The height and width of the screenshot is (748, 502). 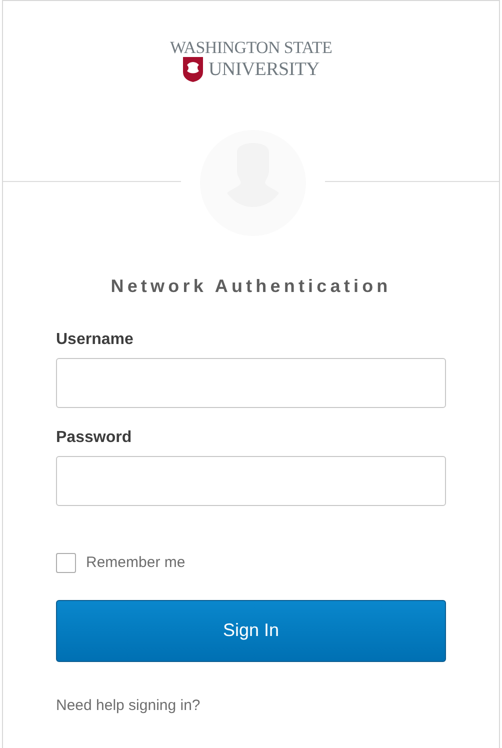 I want to click on logo-wordmark: WASHINGTON STATE, so click(x=251, y=48).